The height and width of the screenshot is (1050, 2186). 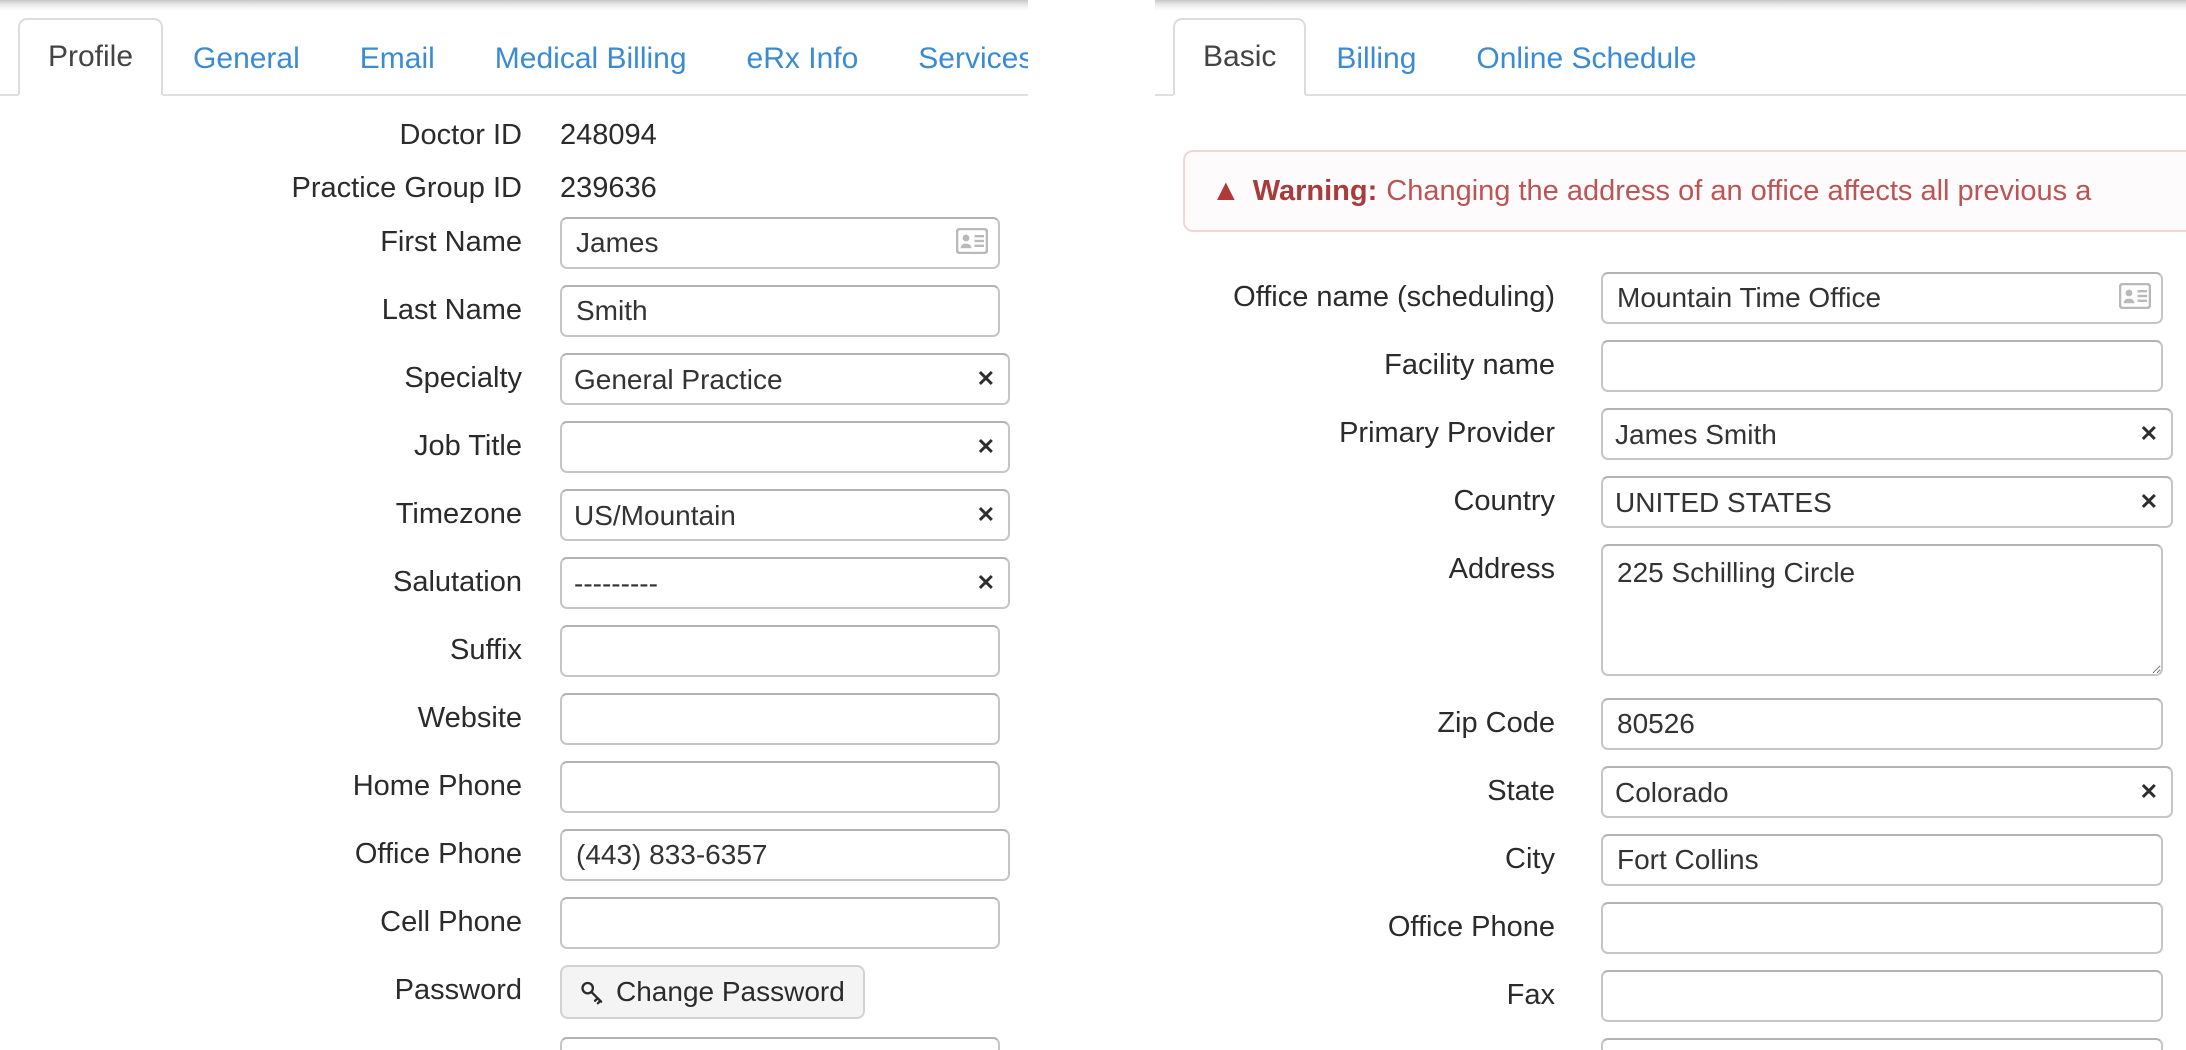 I want to click on suffix-input, so click(x=780, y=651).